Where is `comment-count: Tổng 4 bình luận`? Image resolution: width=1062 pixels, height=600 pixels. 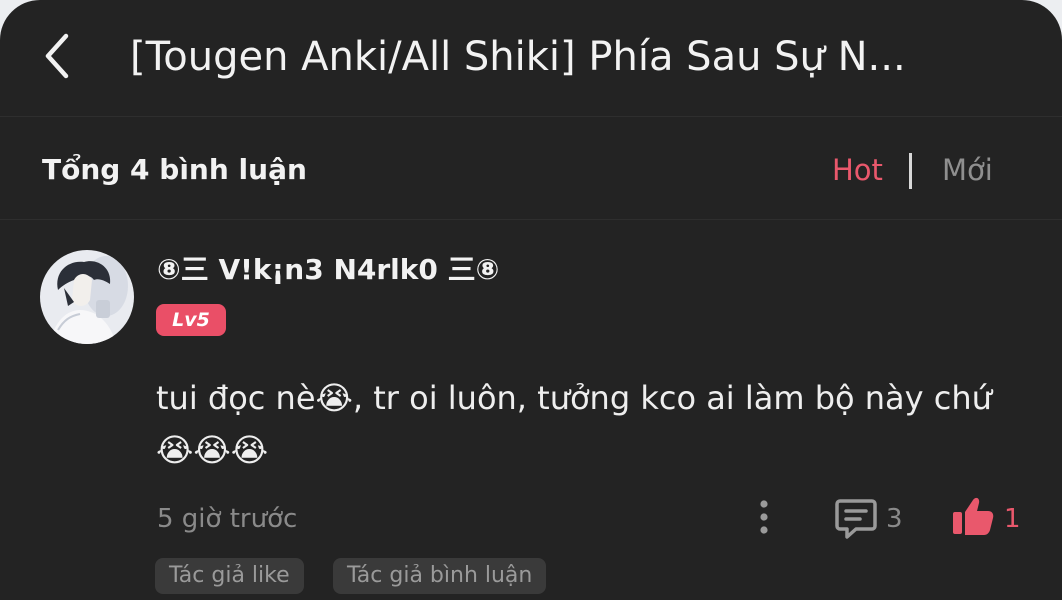 comment-count: Tổng 4 bình luận is located at coordinates (174, 169).